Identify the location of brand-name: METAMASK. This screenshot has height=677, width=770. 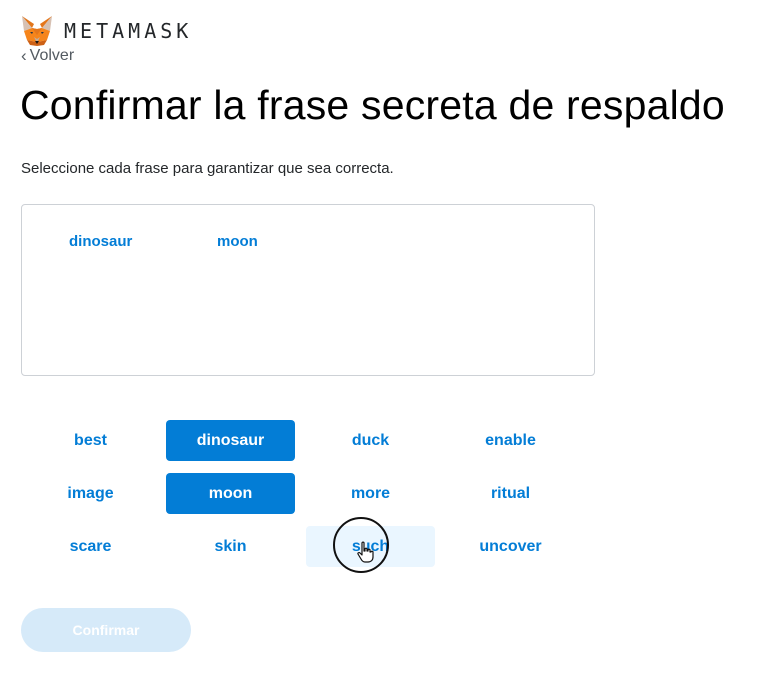
(128, 31).